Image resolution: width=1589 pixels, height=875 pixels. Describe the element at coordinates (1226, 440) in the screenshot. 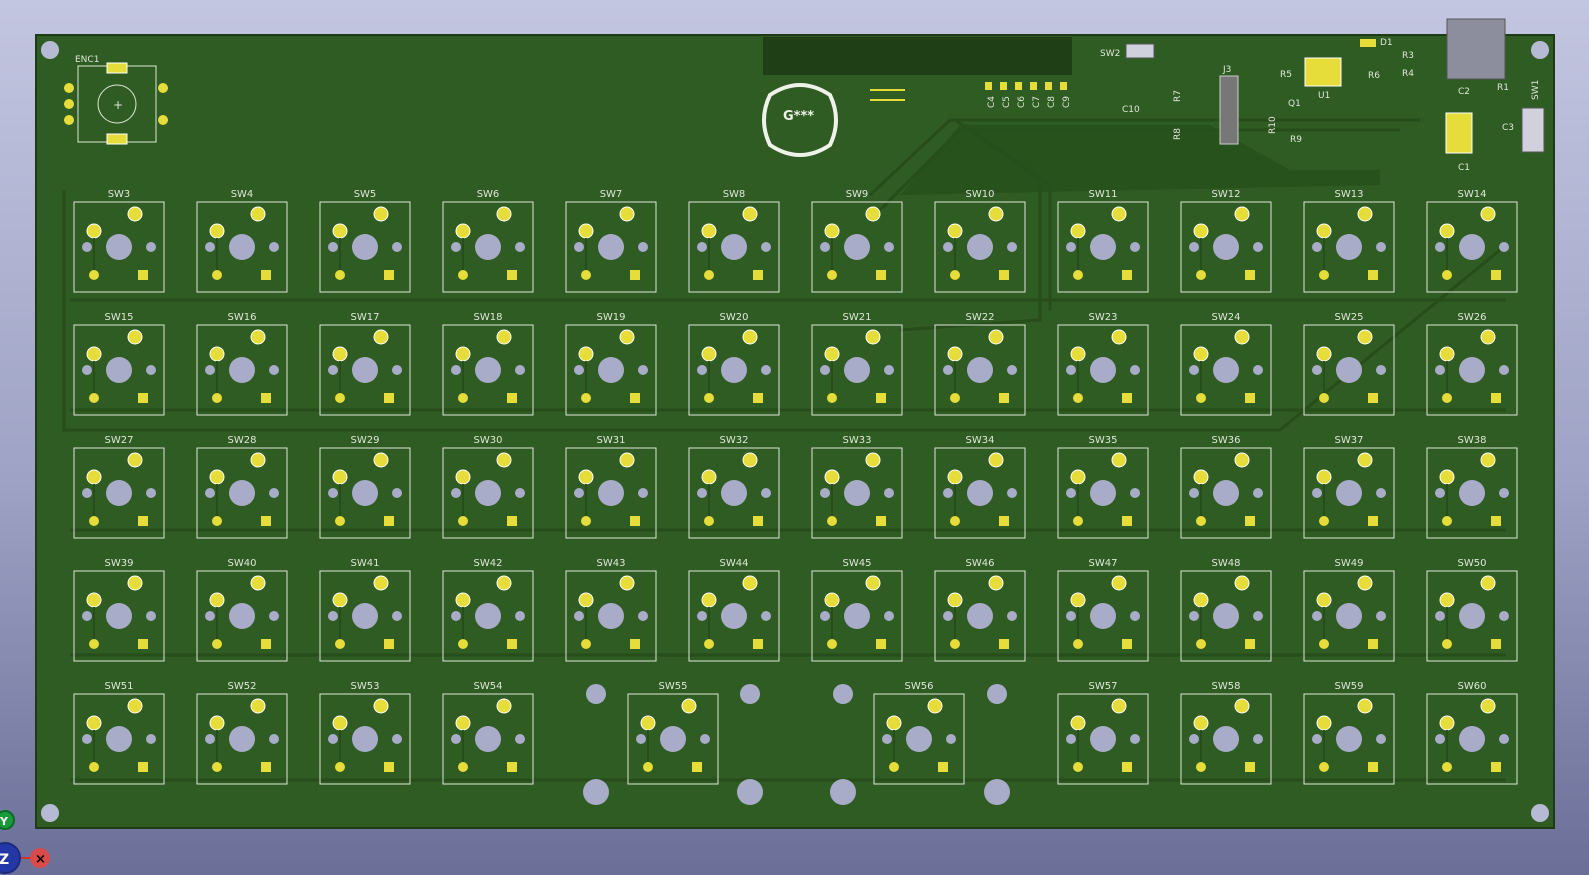

I see `switch-label: SW36` at that location.